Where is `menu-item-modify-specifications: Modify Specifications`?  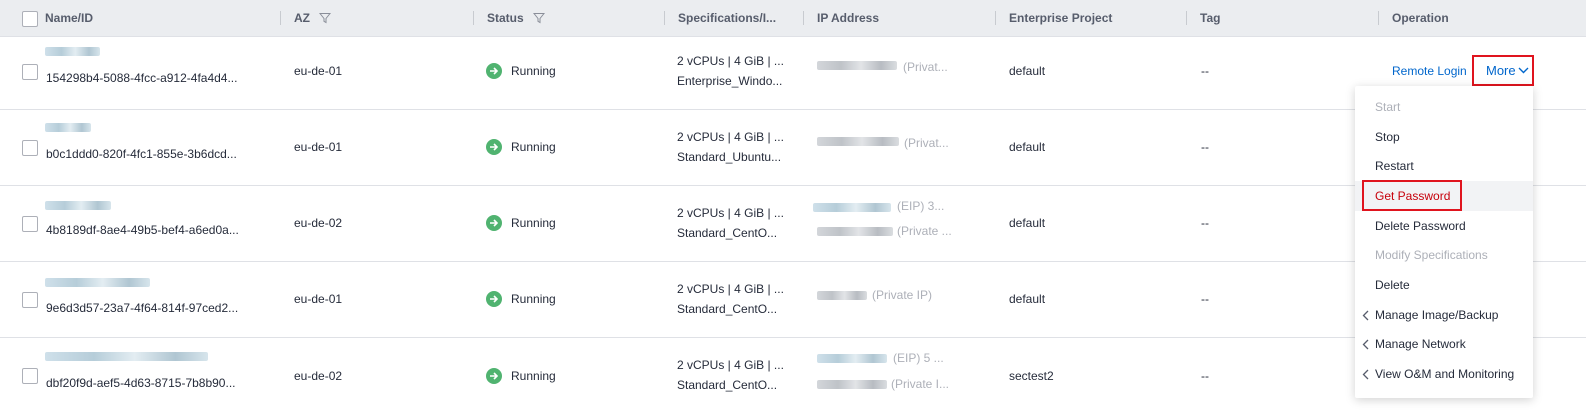 menu-item-modify-specifications: Modify Specifications is located at coordinates (1444, 255).